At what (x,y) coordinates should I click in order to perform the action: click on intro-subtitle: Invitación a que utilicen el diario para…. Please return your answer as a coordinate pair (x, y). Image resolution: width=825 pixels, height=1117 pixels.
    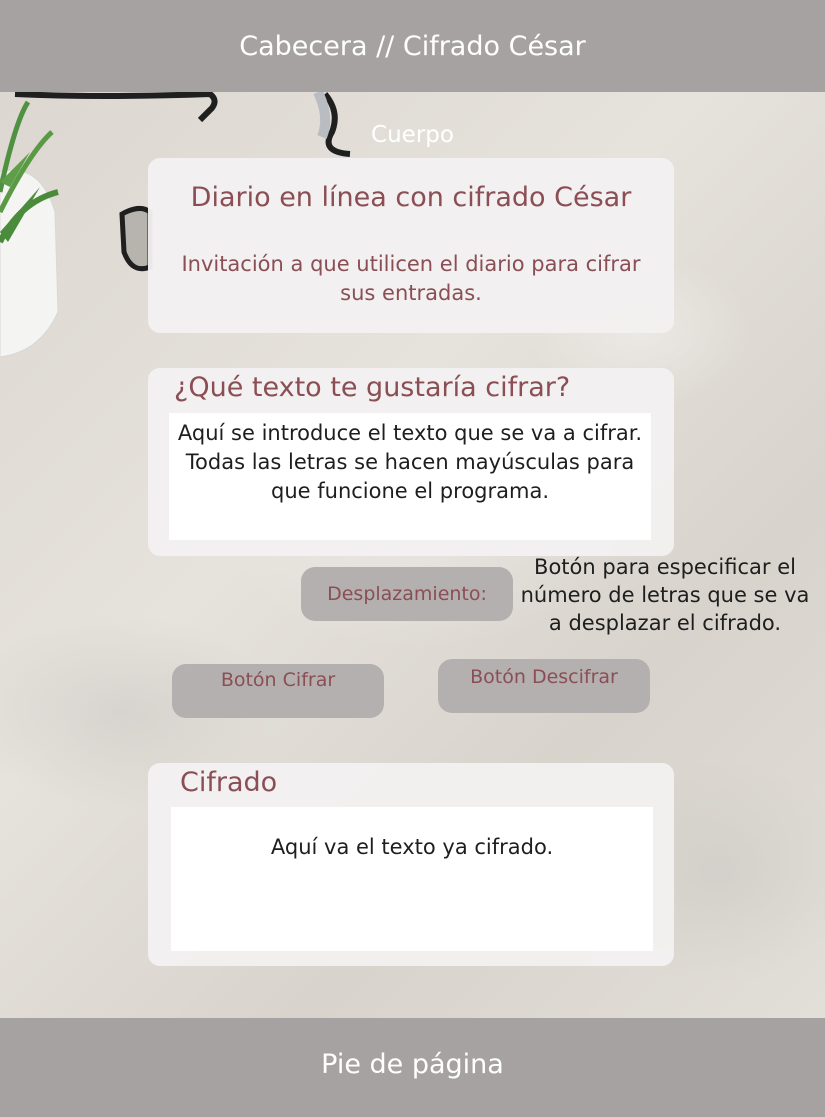
    Looking at the image, I should click on (411, 278).